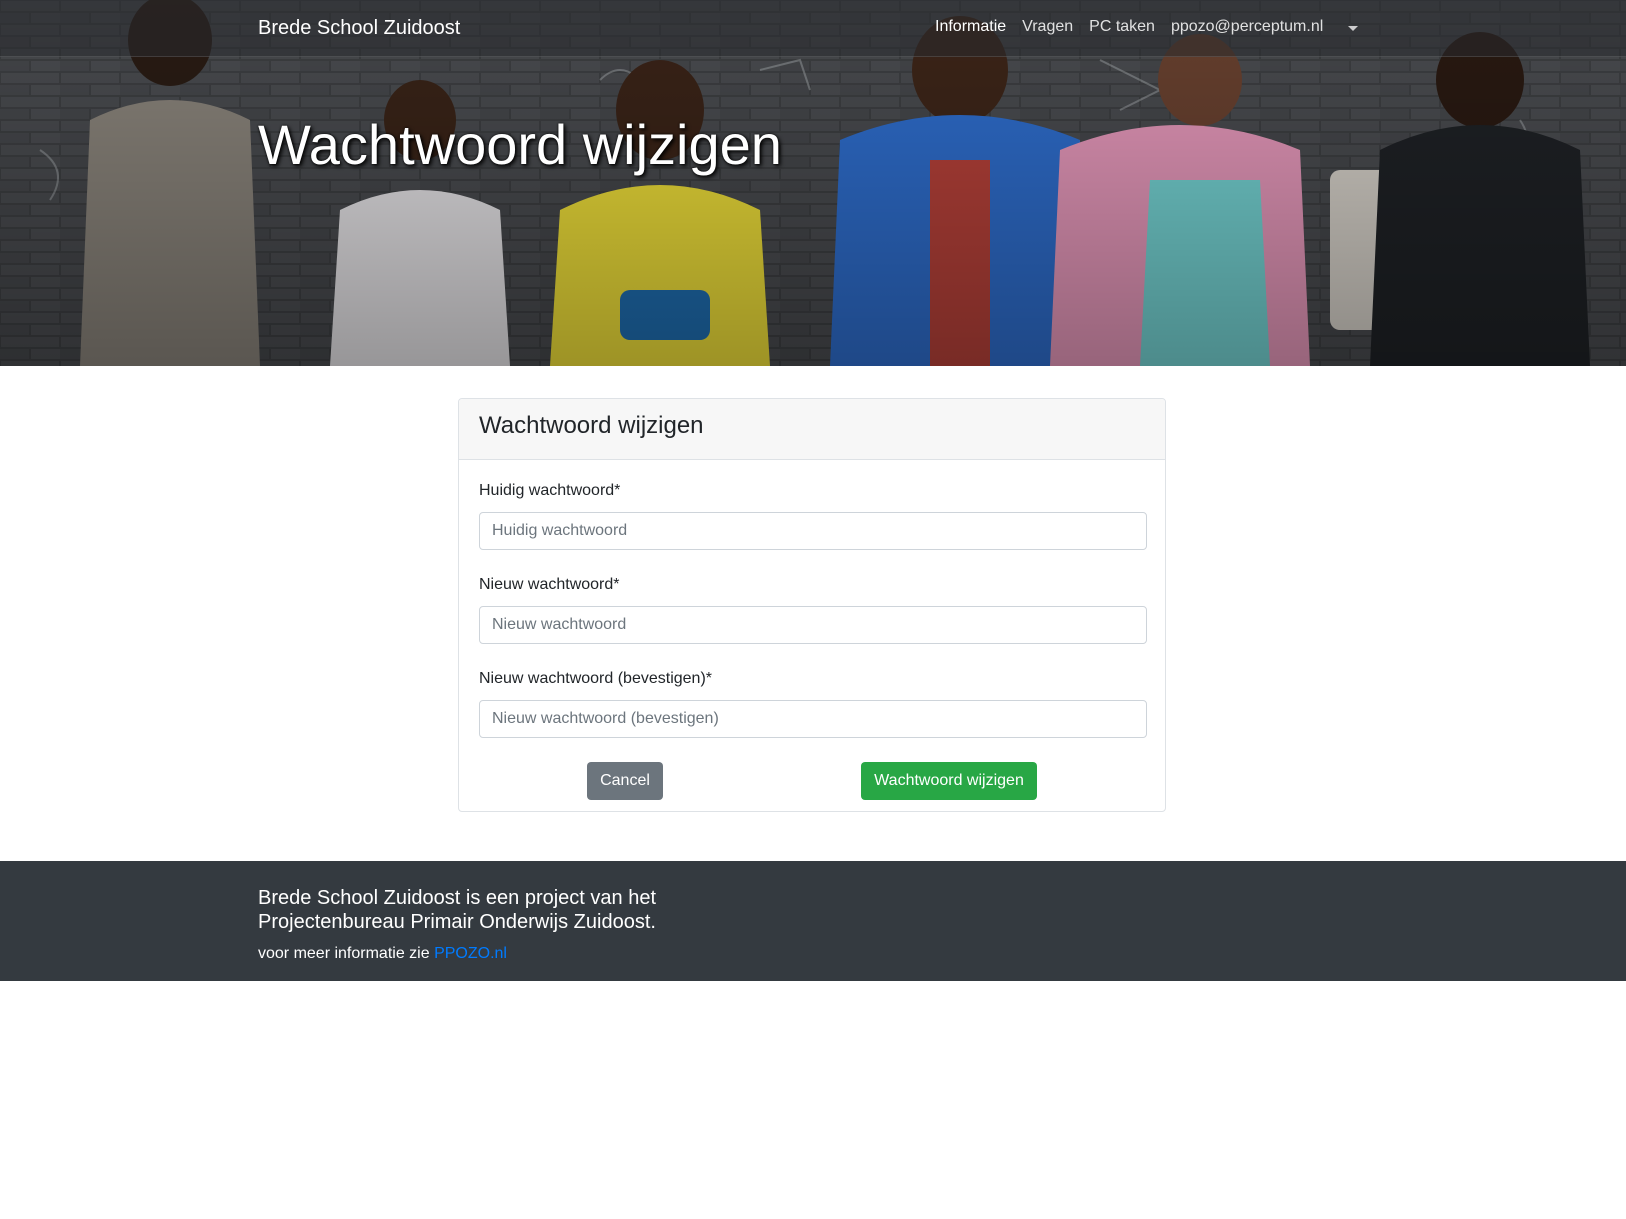  I want to click on footer-info: voor meer informatie zie PPOZO.nl, so click(382, 954).